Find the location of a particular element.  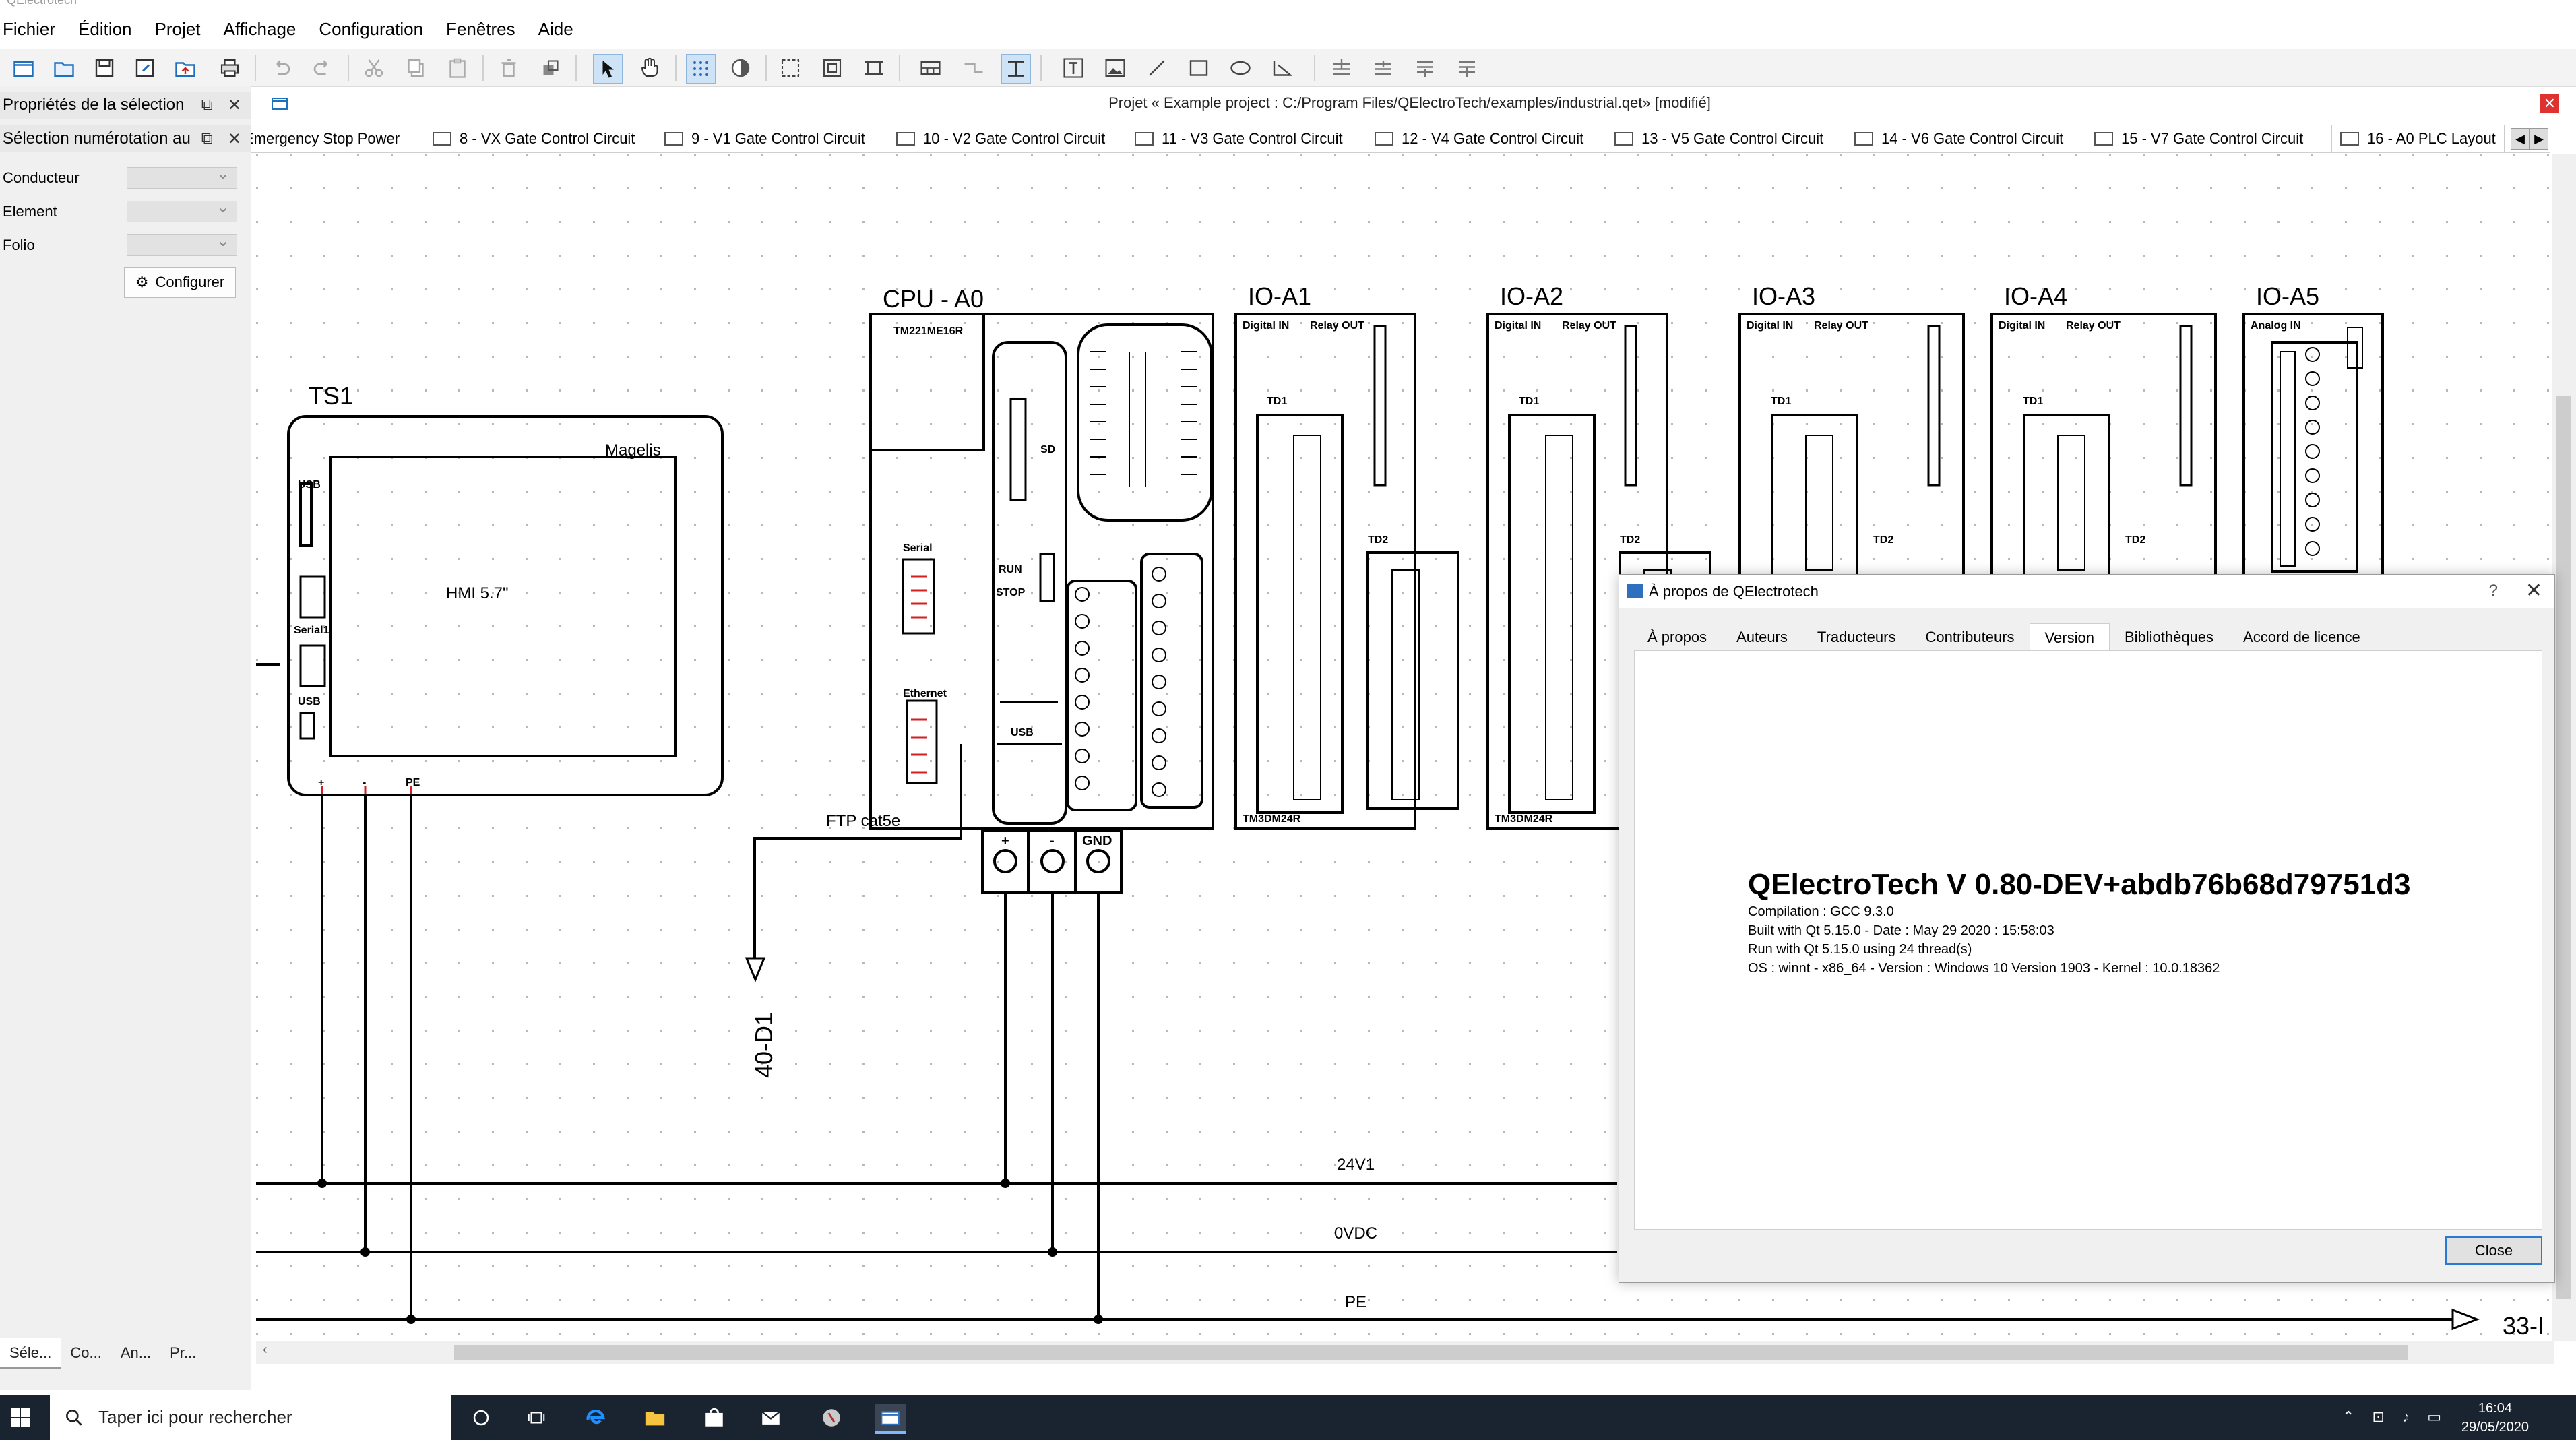

folio-tab: 9 - V1 Gate Control Circuit is located at coordinates (764, 138).